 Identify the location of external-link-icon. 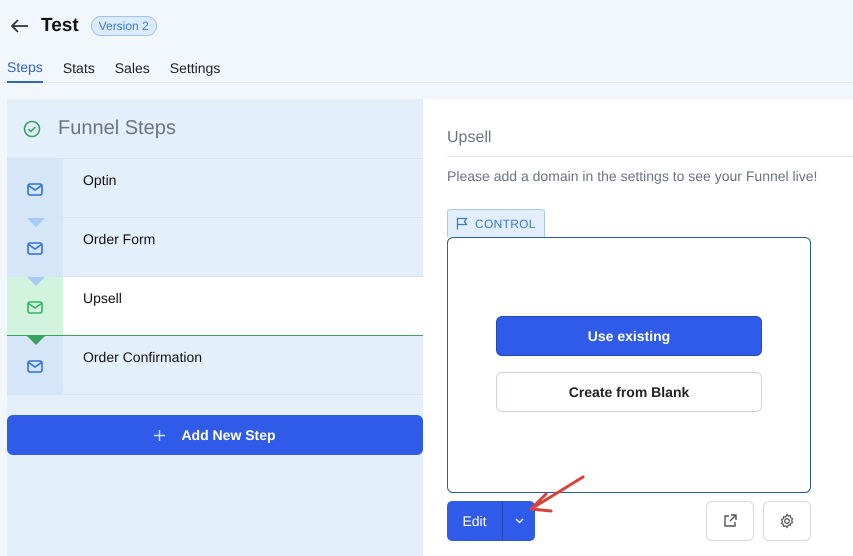
(730, 521).